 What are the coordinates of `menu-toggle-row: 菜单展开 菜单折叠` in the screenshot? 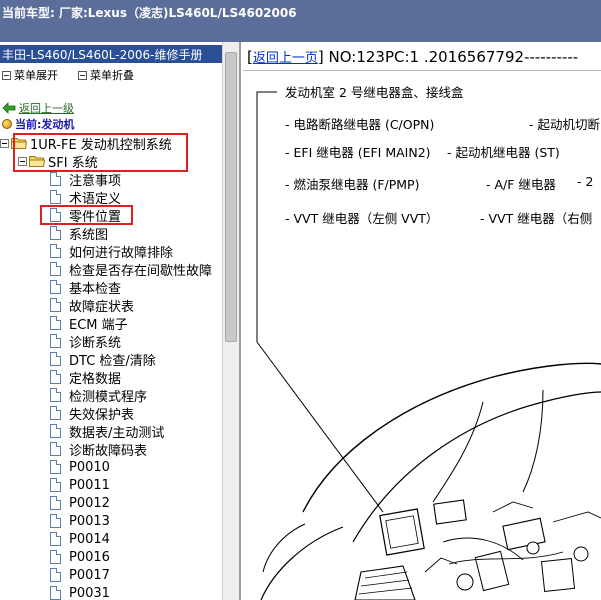 It's located at (111, 75).